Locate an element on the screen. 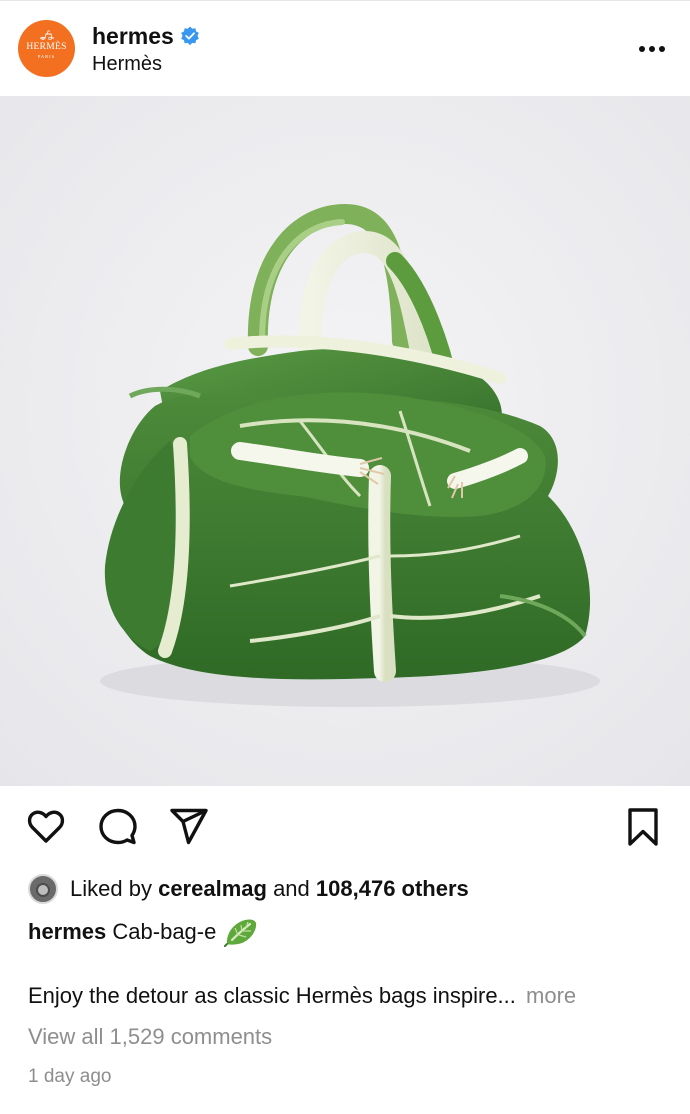  avatar-wordmark: HERMÈS is located at coordinates (46, 47).